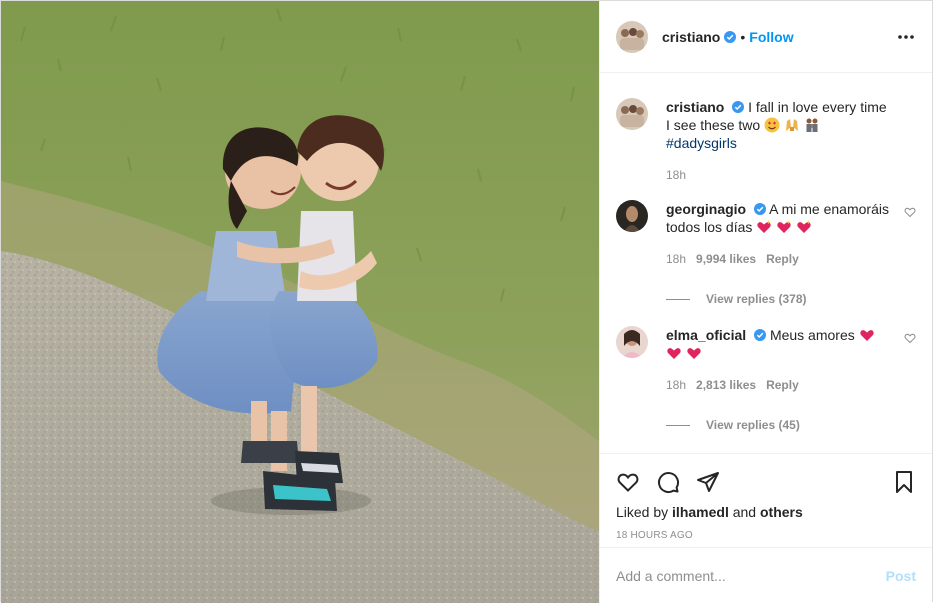 The image size is (933, 603). What do you see at coordinates (701, 143) in the screenshot?
I see `caption-hashtag: #dadysgirls` at bounding box center [701, 143].